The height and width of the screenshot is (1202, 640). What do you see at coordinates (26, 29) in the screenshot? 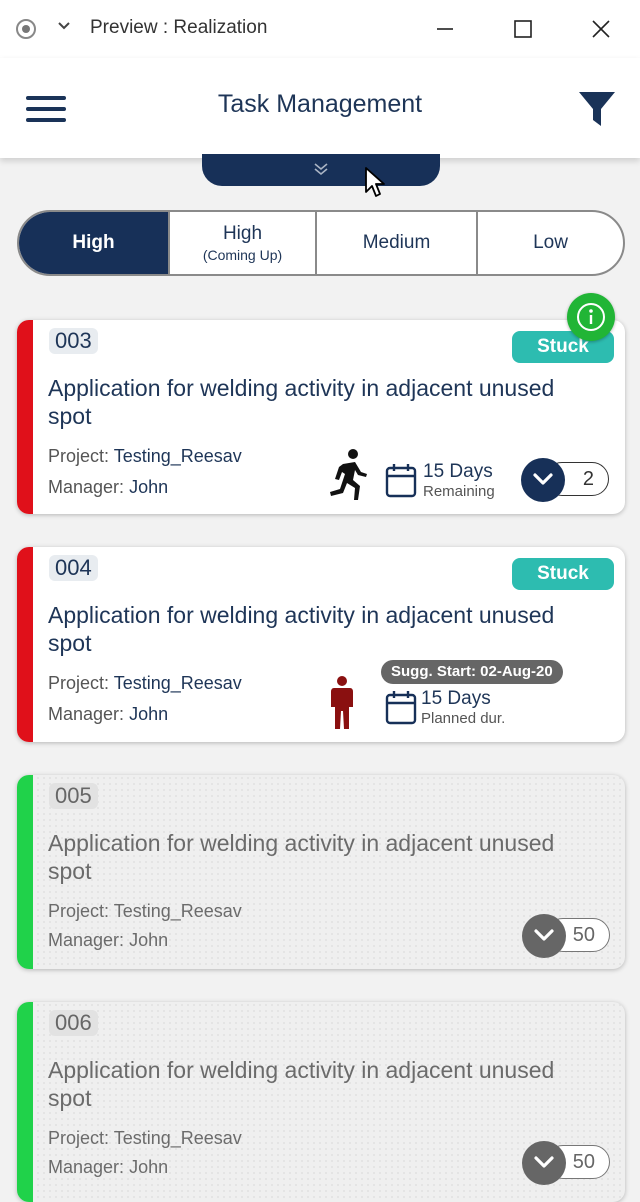
I see `record-icon` at bounding box center [26, 29].